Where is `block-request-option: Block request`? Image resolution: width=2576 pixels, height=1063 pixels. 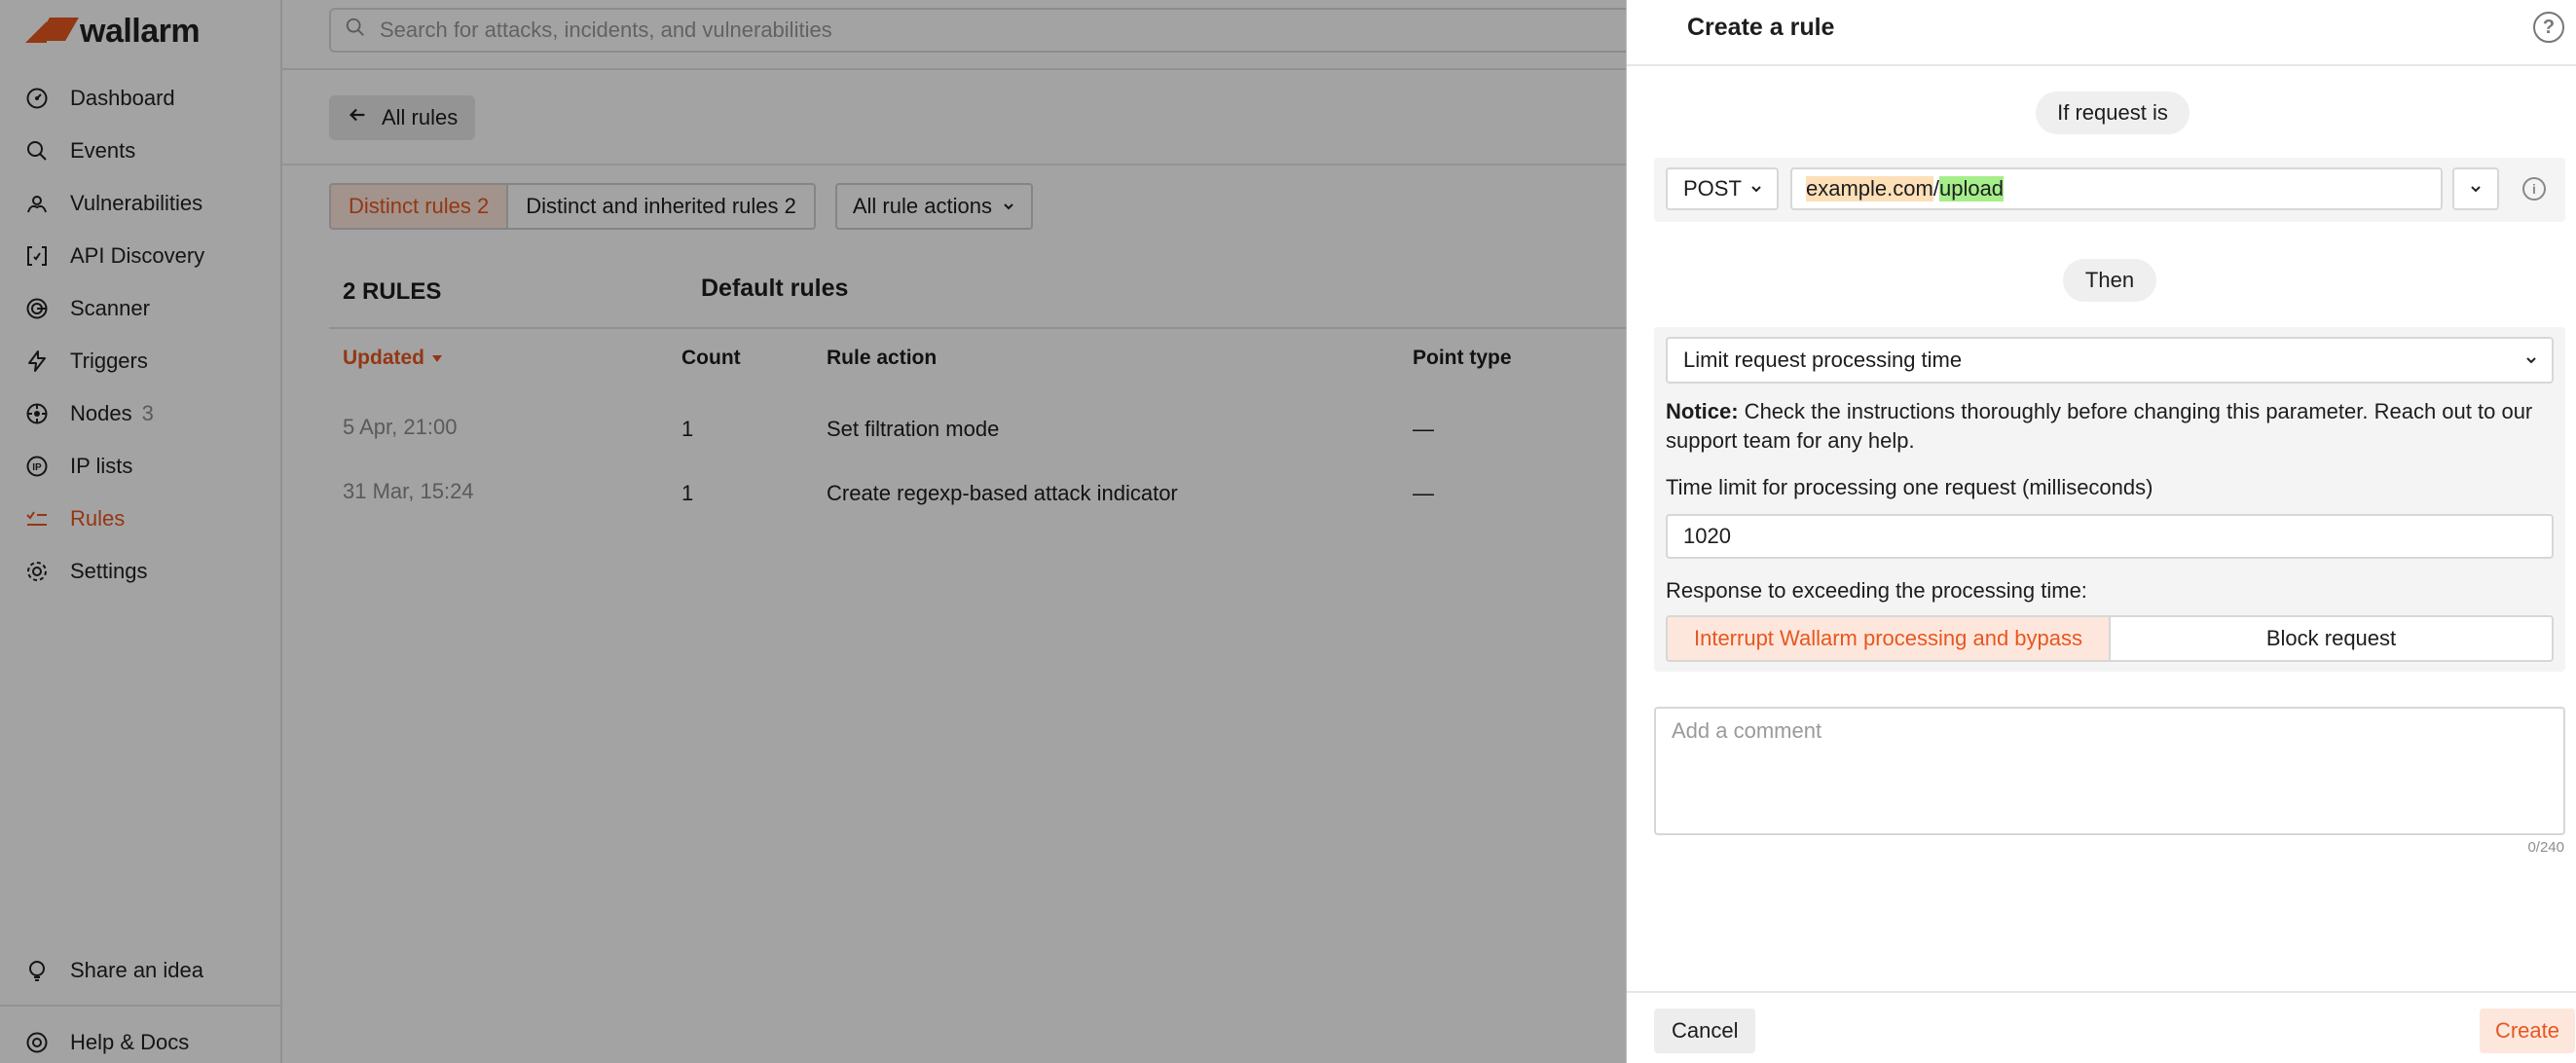
block-request-option: Block request is located at coordinates (2331, 638).